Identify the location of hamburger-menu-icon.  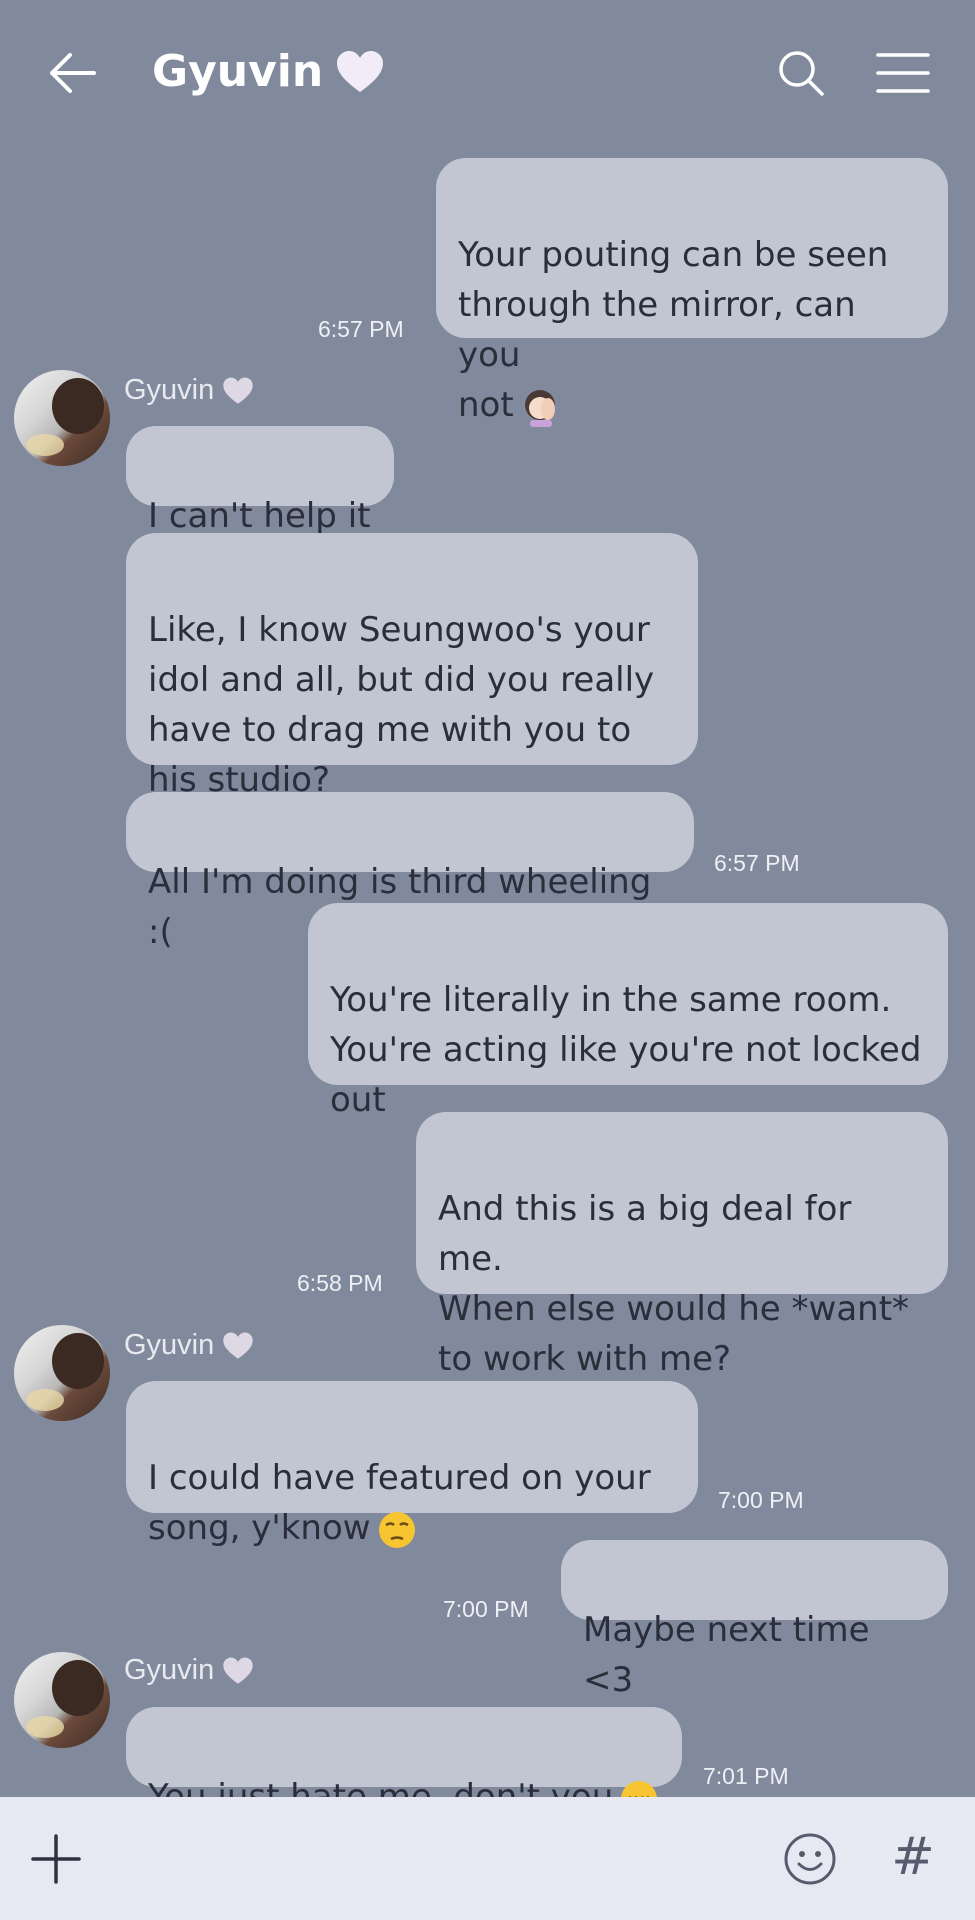
(903, 73).